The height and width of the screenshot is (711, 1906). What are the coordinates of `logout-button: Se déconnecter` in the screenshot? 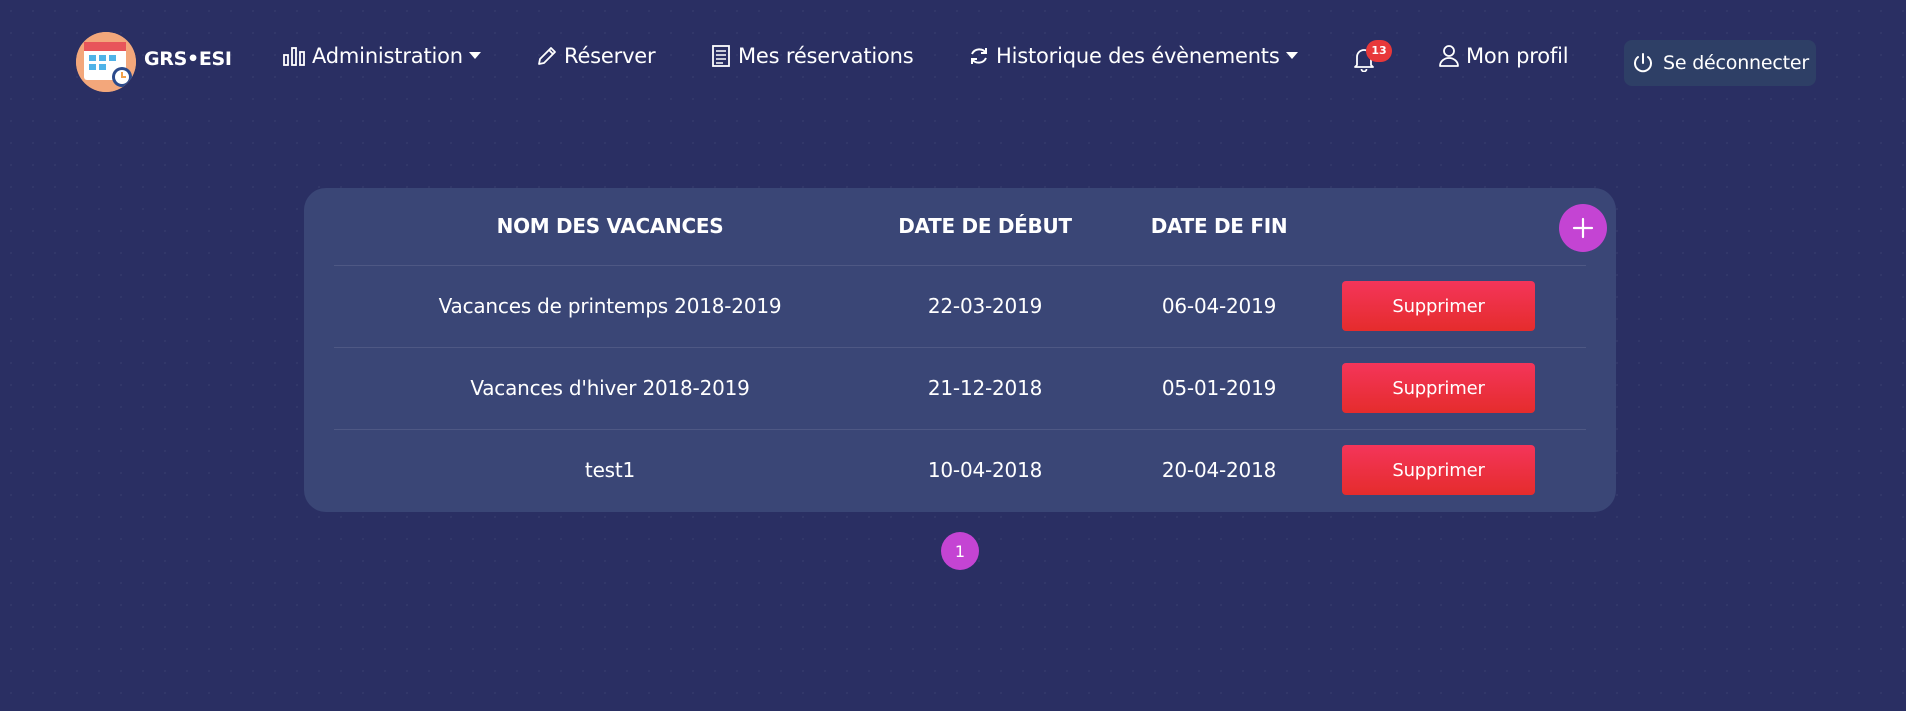 It's located at (1720, 63).